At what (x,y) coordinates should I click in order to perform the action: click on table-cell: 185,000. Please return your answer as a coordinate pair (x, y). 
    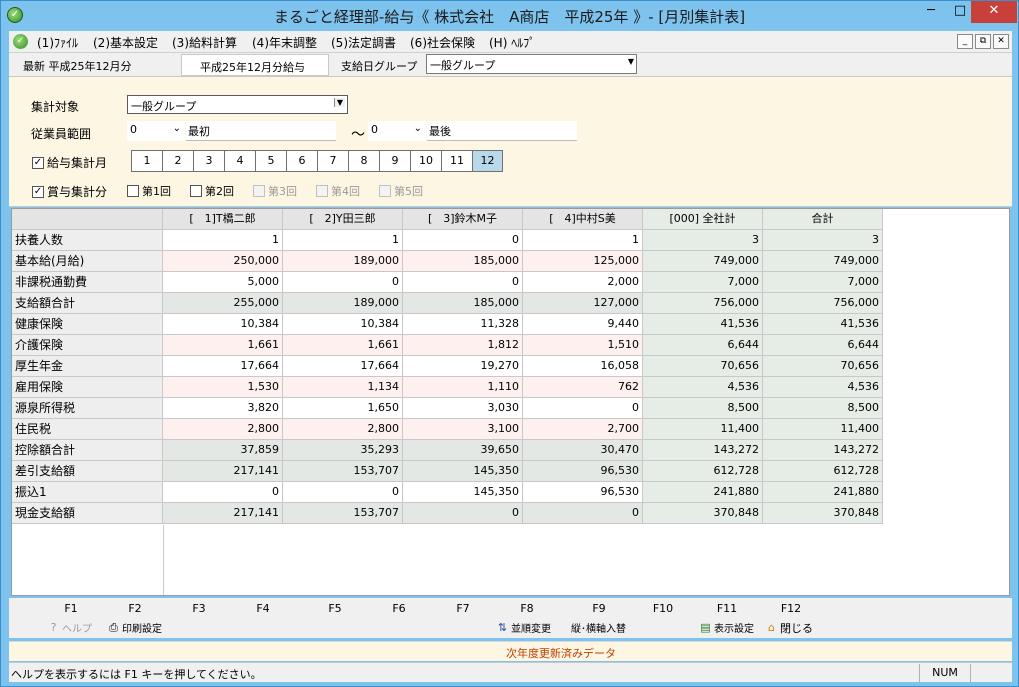
    Looking at the image, I should click on (463, 261).